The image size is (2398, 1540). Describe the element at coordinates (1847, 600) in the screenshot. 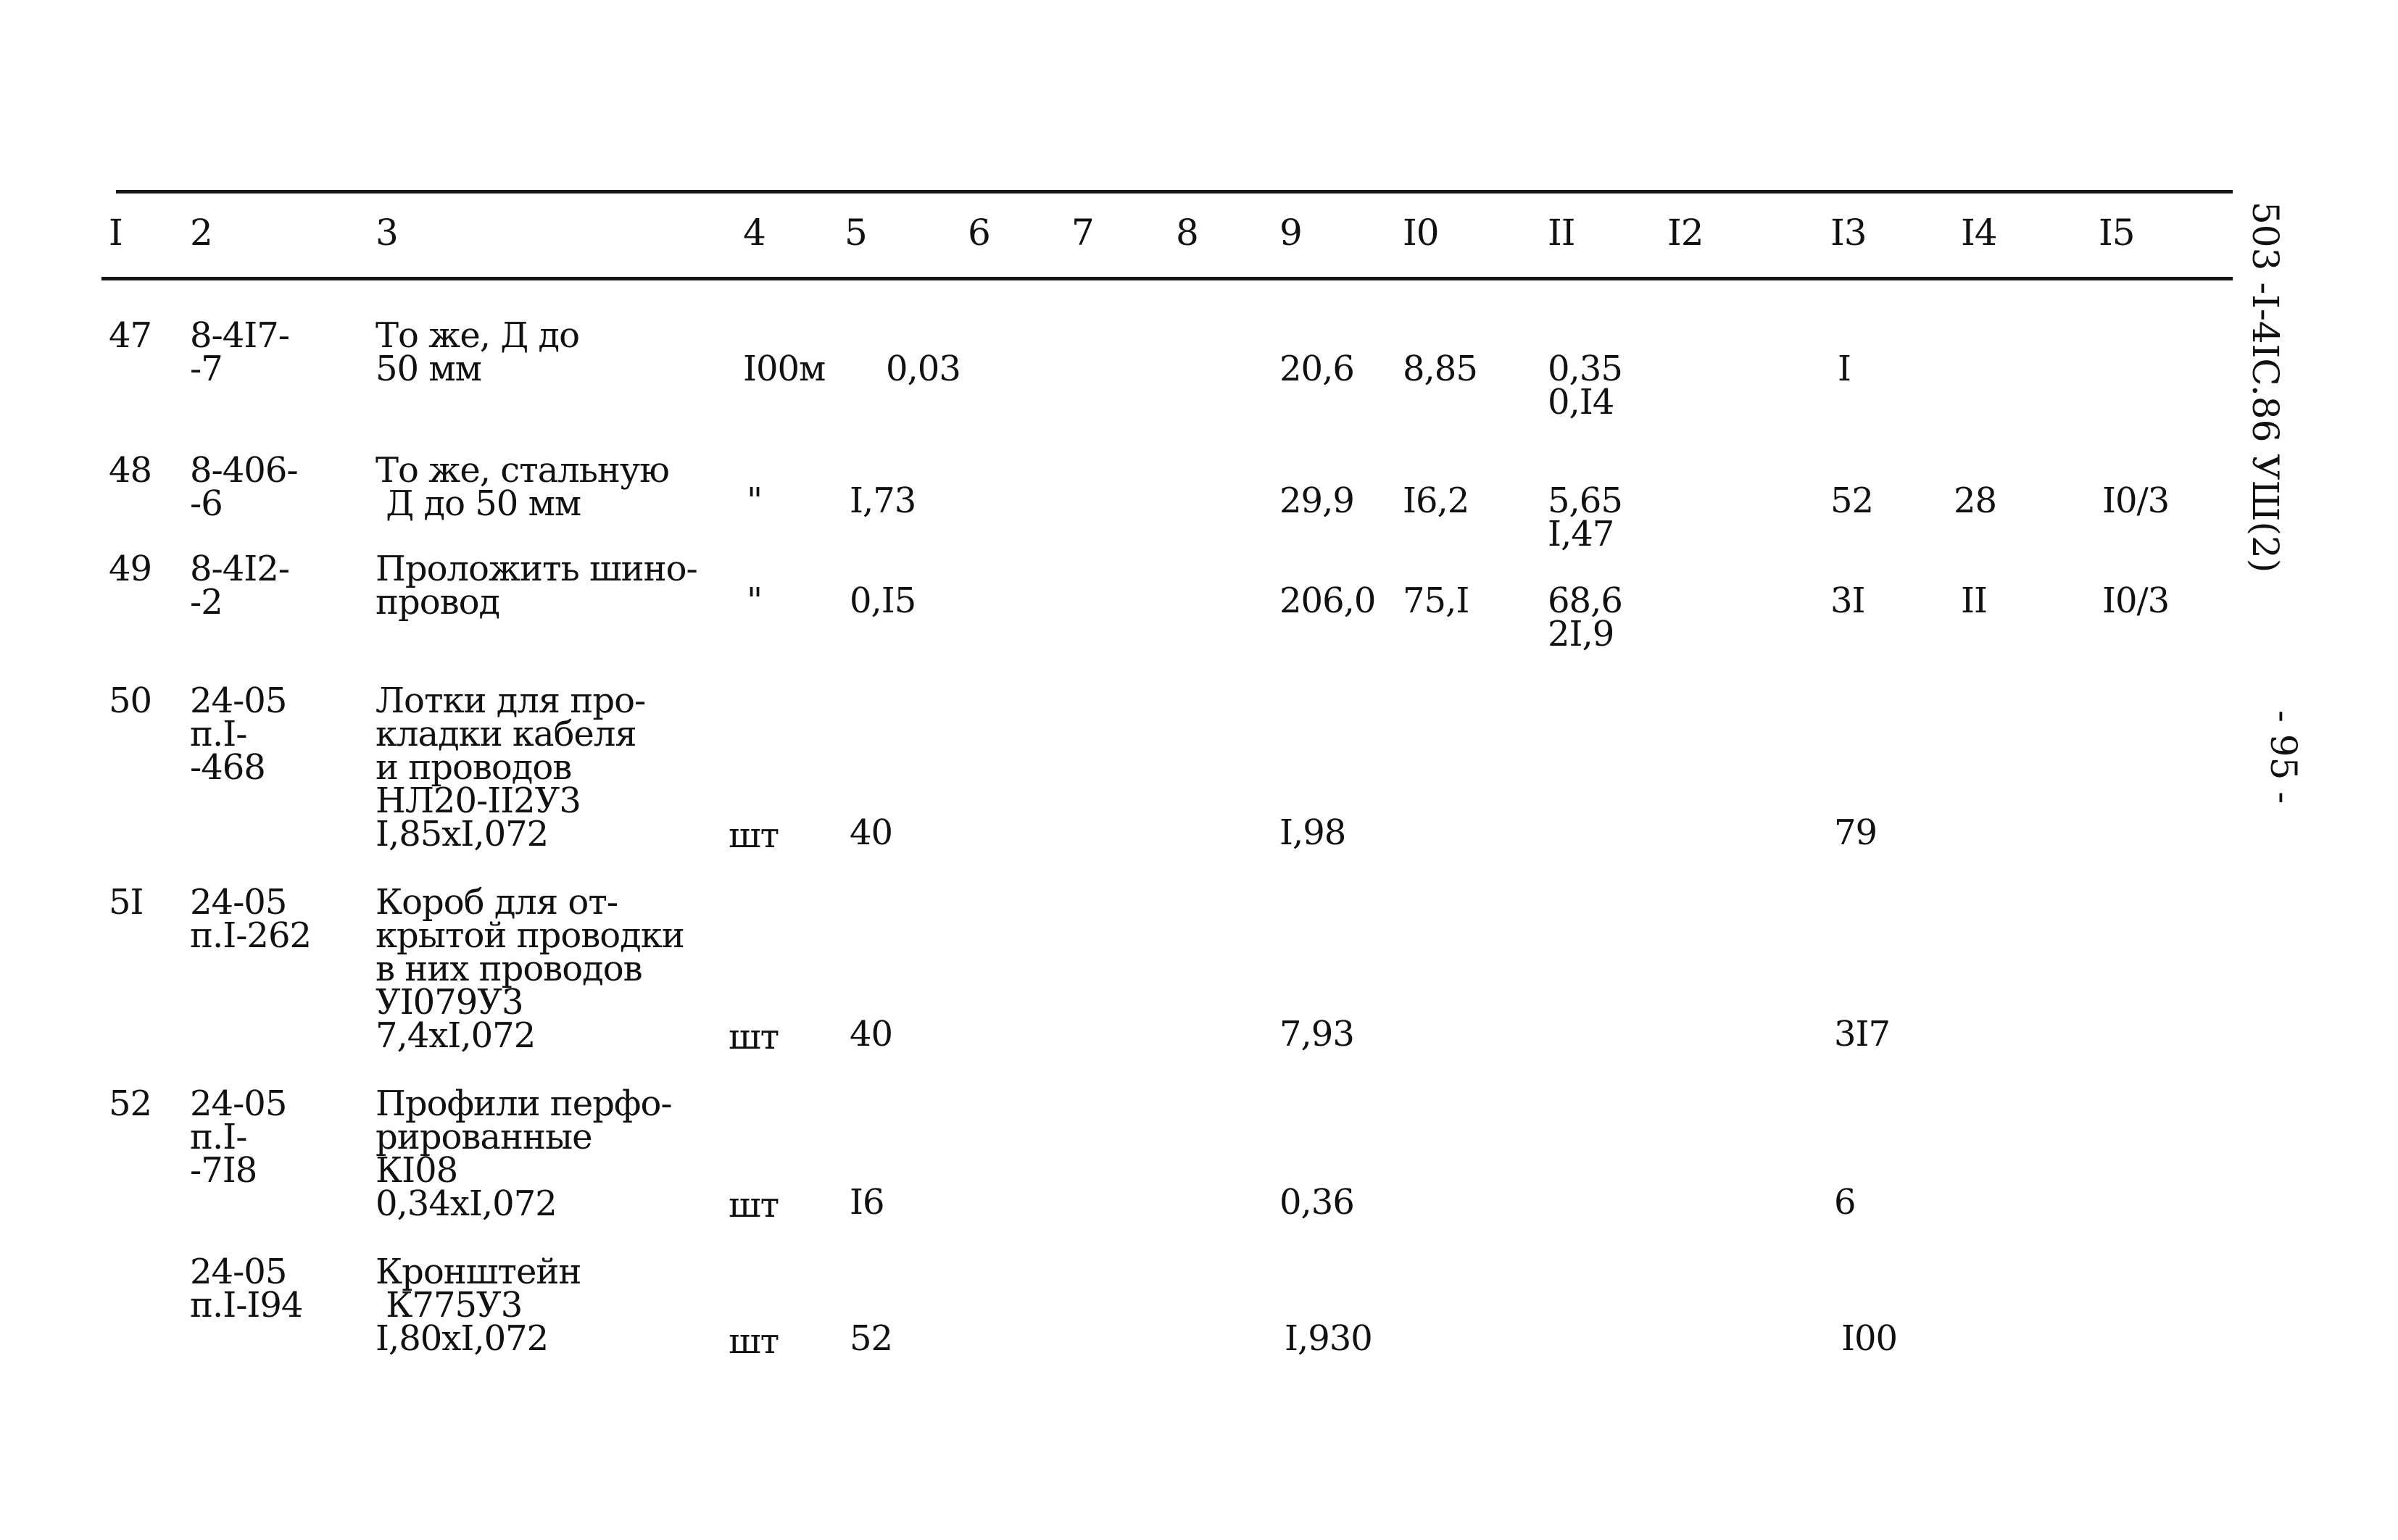

I see `value-col13: 3I` at that location.